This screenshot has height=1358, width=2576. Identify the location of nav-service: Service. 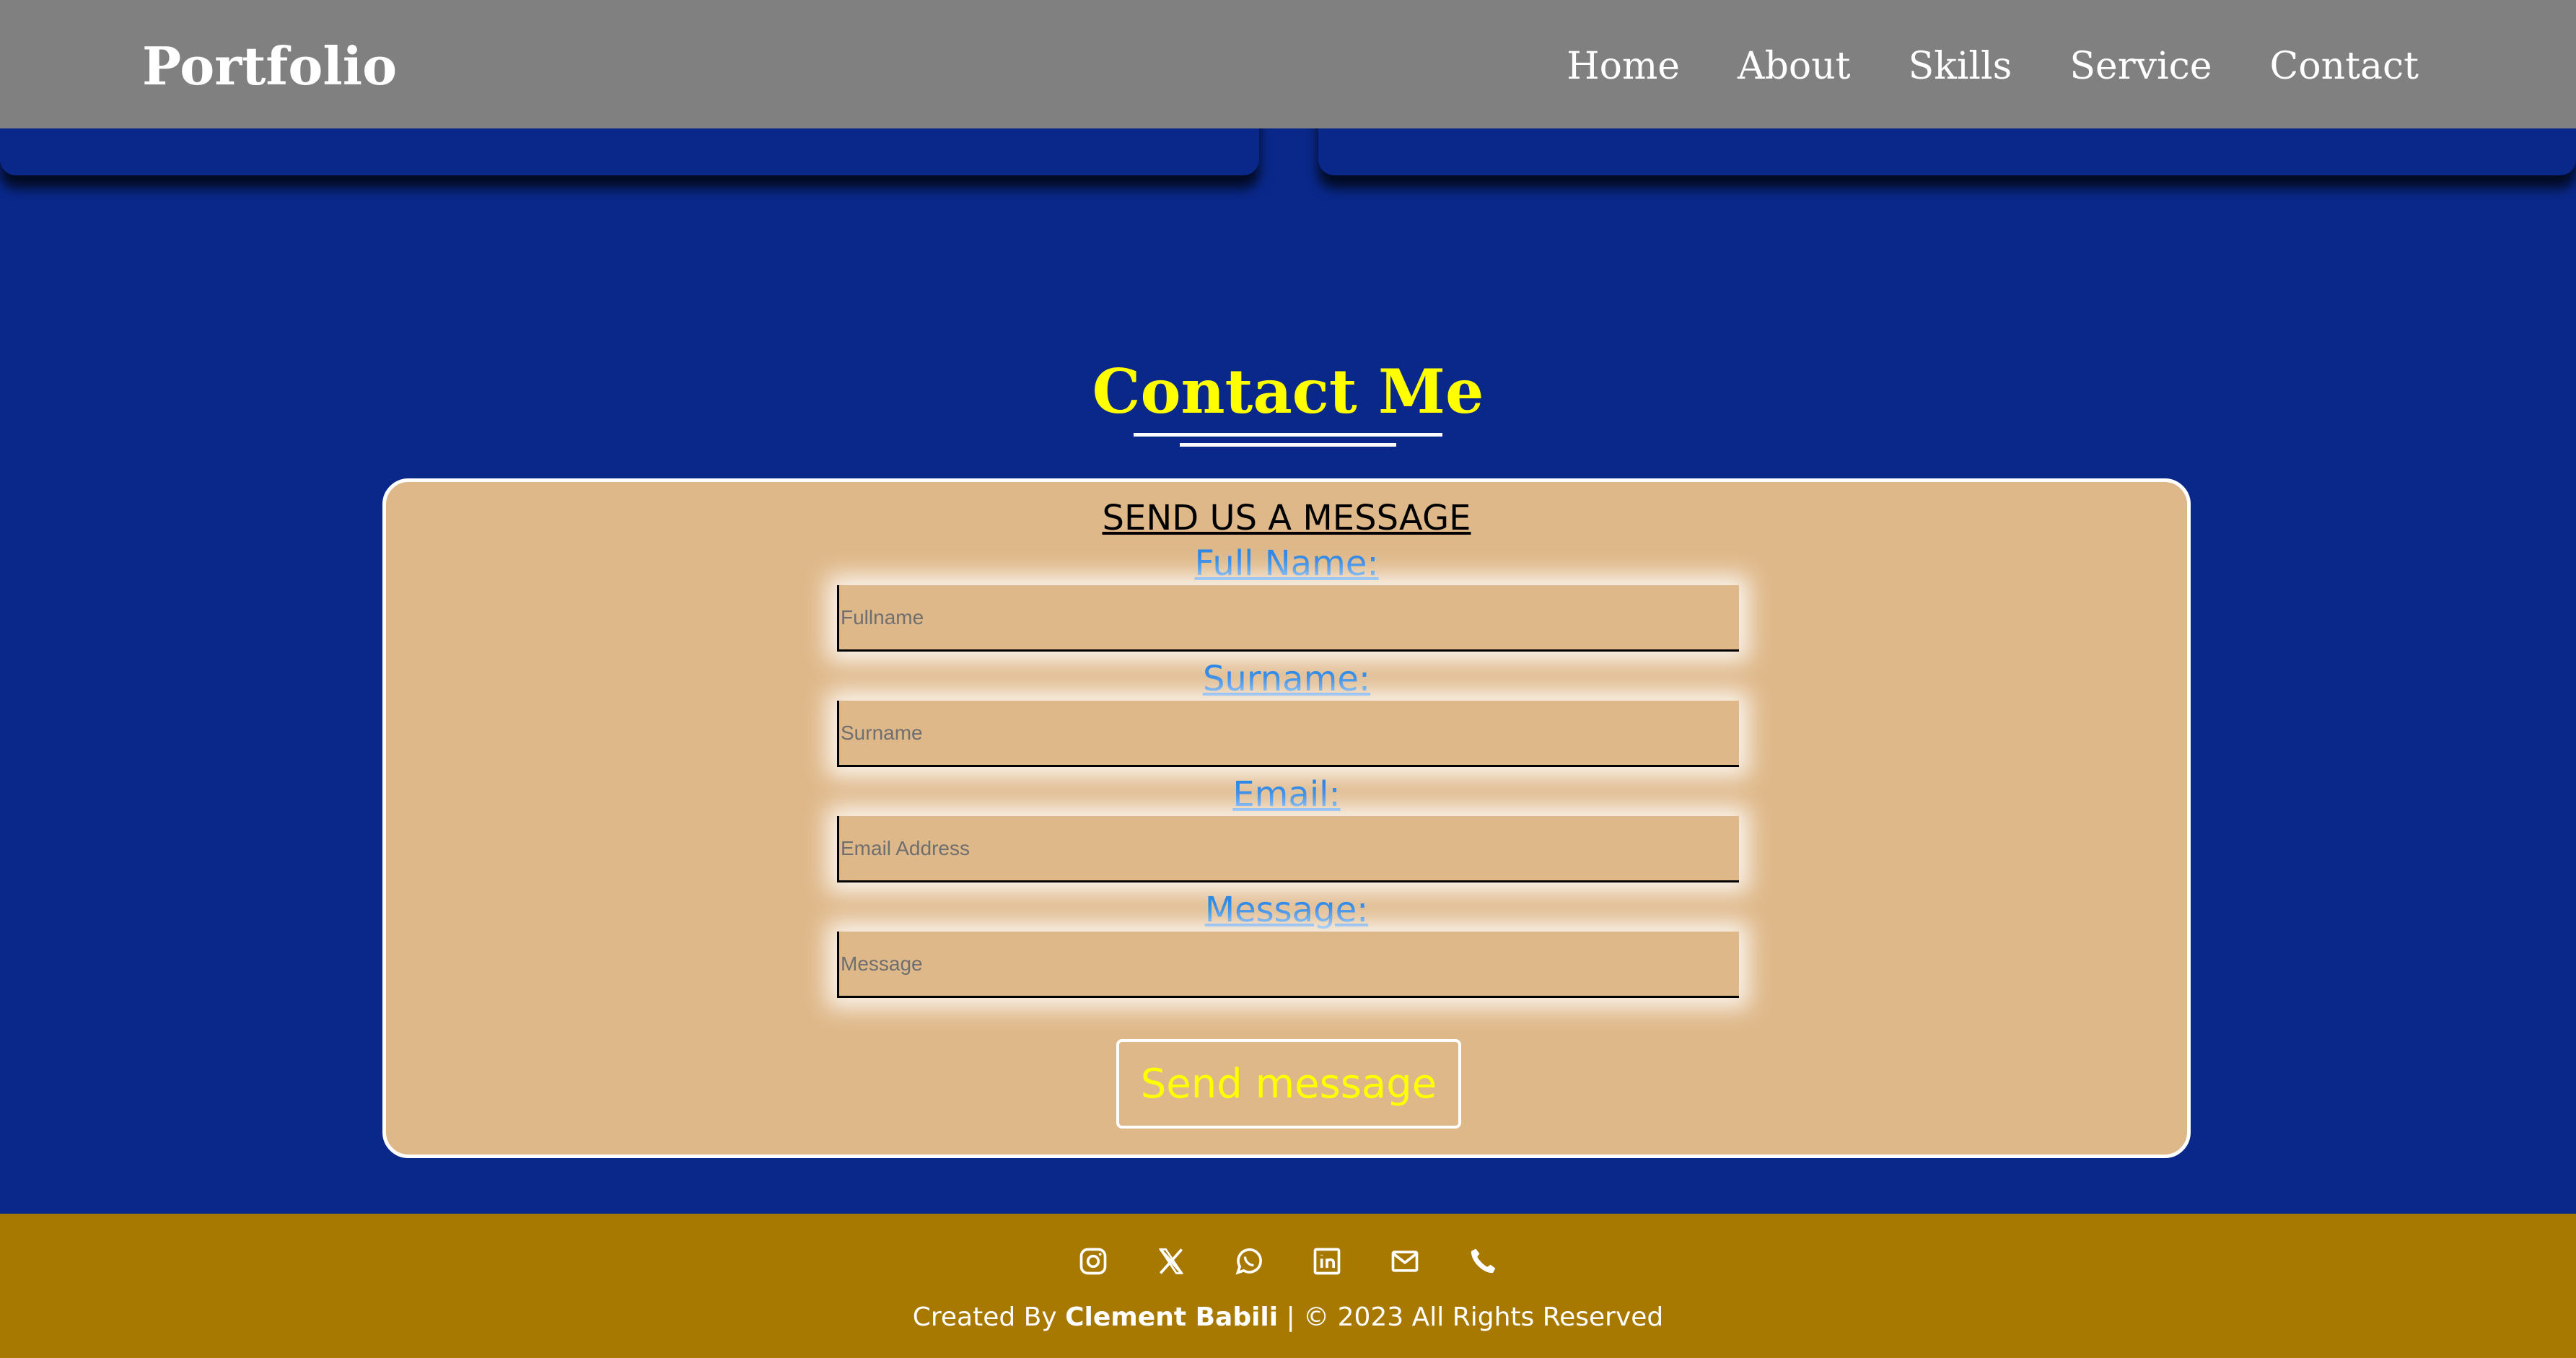
(2140, 66).